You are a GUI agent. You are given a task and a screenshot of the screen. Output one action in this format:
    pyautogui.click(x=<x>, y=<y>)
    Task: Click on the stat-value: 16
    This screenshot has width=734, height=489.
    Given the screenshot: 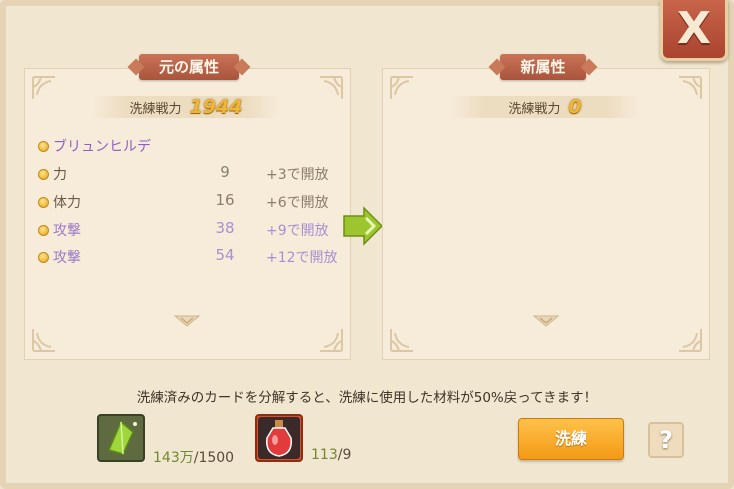 What is the action you would take?
    pyautogui.click(x=225, y=200)
    